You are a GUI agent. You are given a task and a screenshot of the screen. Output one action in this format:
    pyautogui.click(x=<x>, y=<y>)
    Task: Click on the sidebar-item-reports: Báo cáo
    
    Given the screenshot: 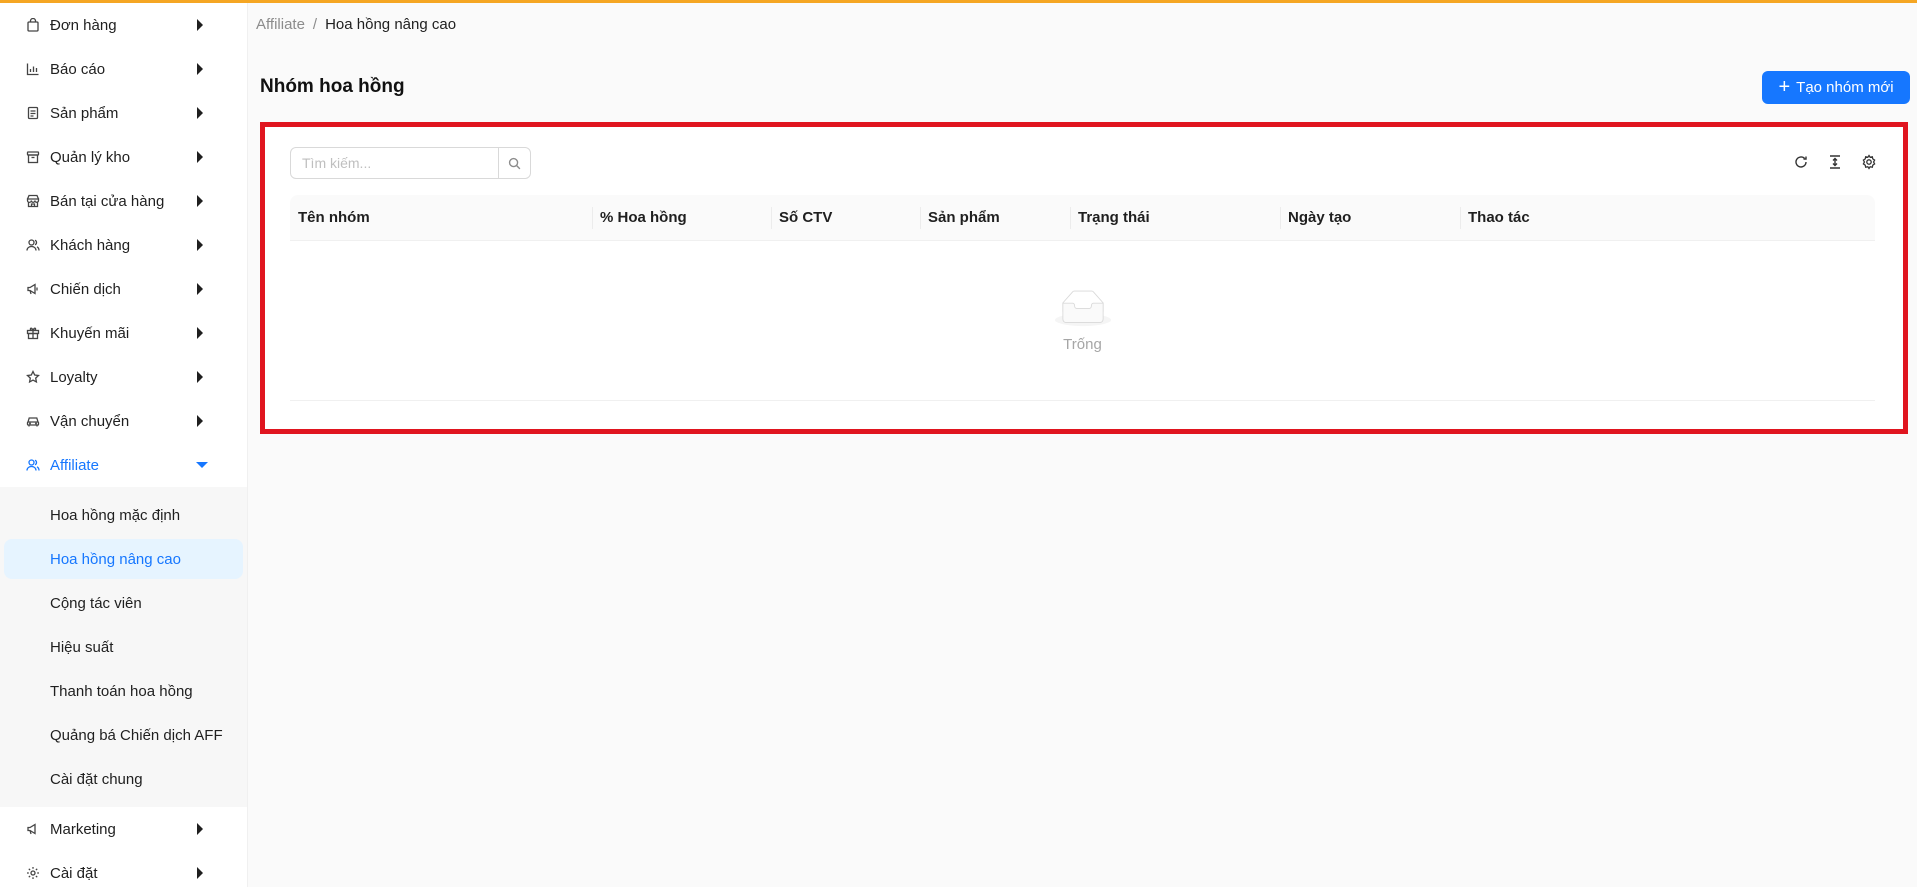 What is the action you would take?
    pyautogui.click(x=123, y=69)
    